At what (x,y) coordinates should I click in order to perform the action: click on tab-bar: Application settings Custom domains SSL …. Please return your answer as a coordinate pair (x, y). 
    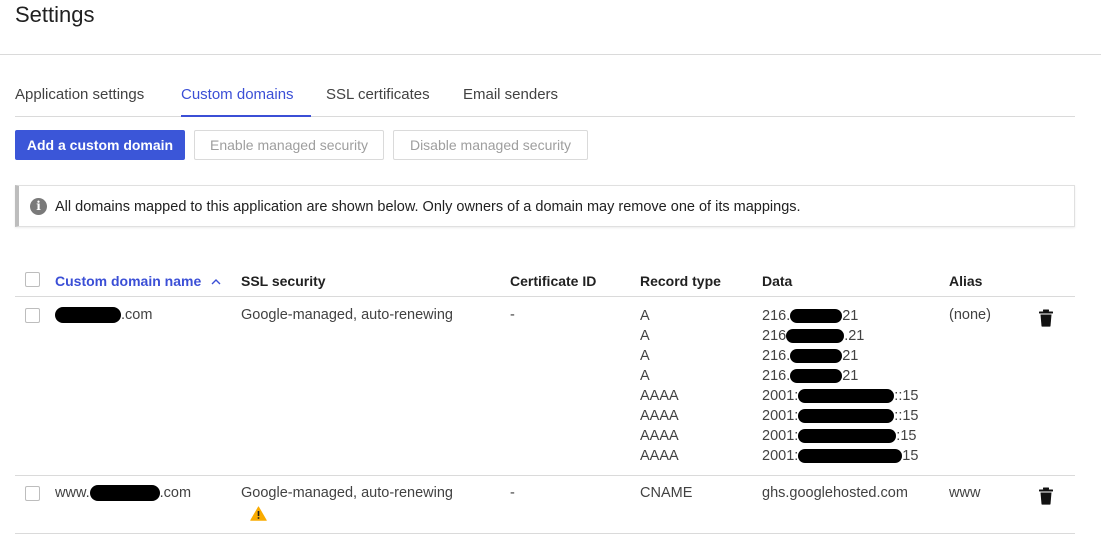
    Looking at the image, I should click on (545, 96).